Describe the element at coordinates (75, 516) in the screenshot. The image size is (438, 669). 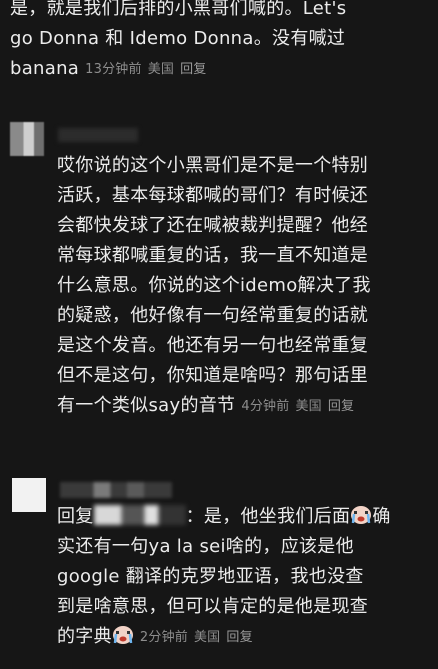
I see `comment-3-reply-prefix: 回复` at that location.